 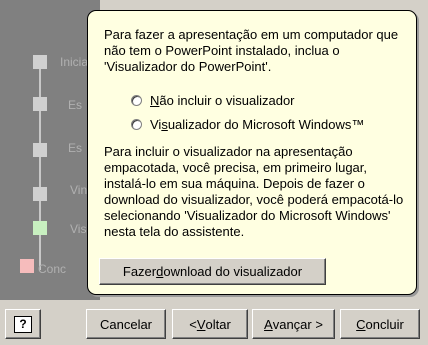 I want to click on steps-rail, so click(x=40, y=166).